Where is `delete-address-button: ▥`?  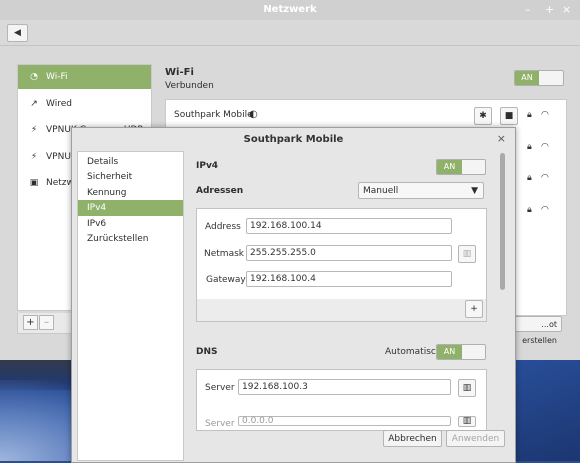 delete-address-button: ▥ is located at coordinates (467, 254).